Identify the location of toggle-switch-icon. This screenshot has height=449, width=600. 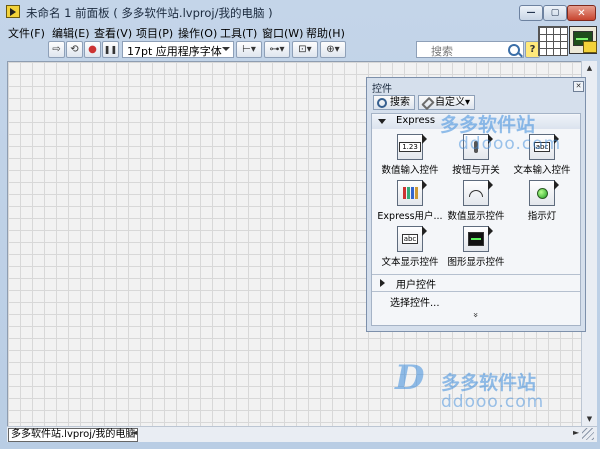
(476, 147).